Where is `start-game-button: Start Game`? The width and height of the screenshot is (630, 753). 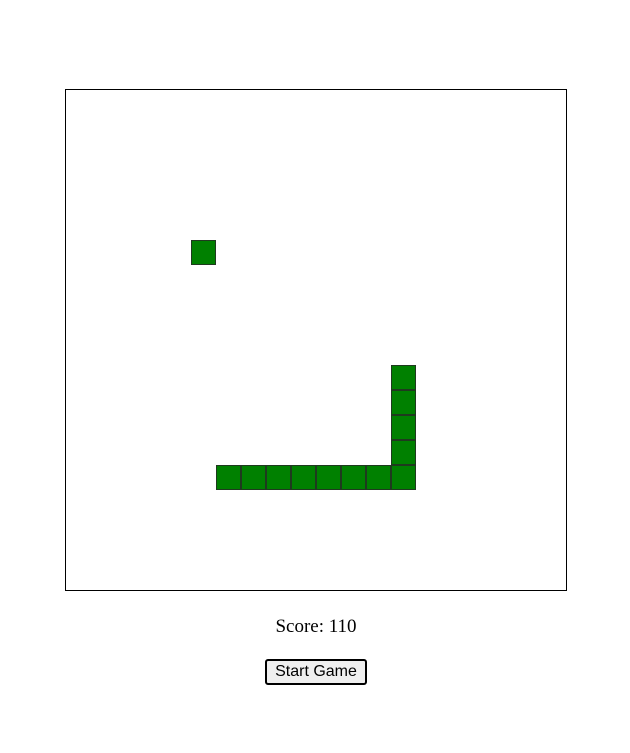
start-game-button: Start Game is located at coordinates (316, 672).